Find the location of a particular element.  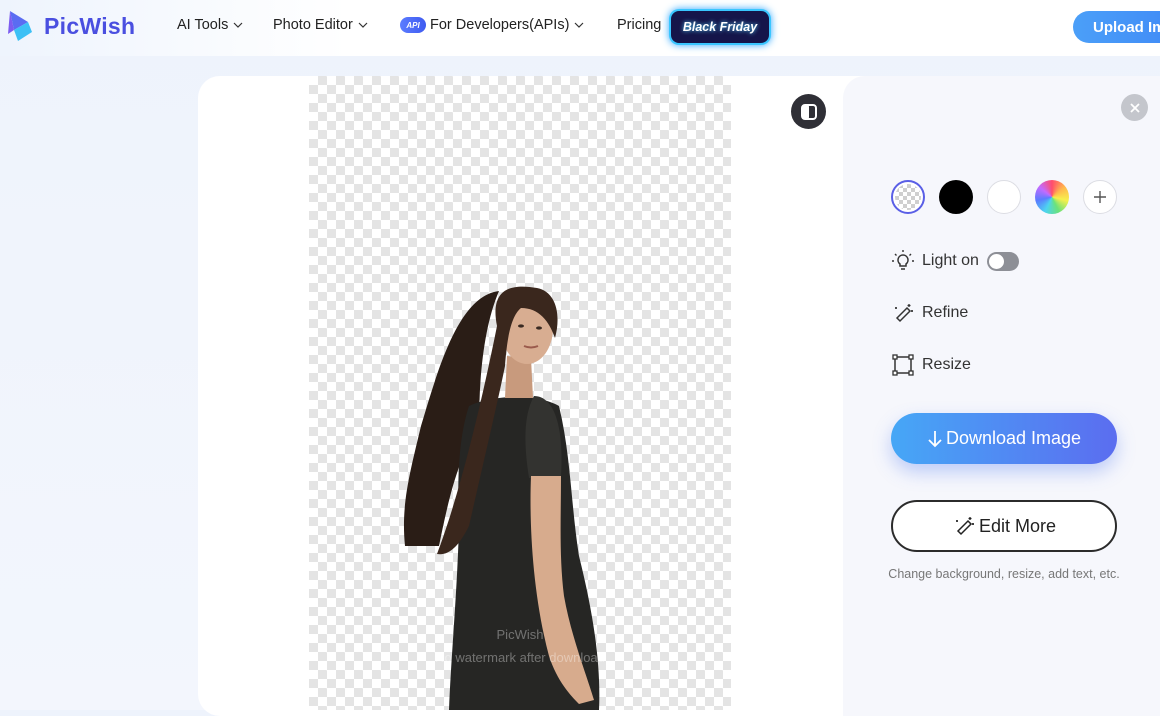

watermark-brand: PicWish is located at coordinates (520, 634).